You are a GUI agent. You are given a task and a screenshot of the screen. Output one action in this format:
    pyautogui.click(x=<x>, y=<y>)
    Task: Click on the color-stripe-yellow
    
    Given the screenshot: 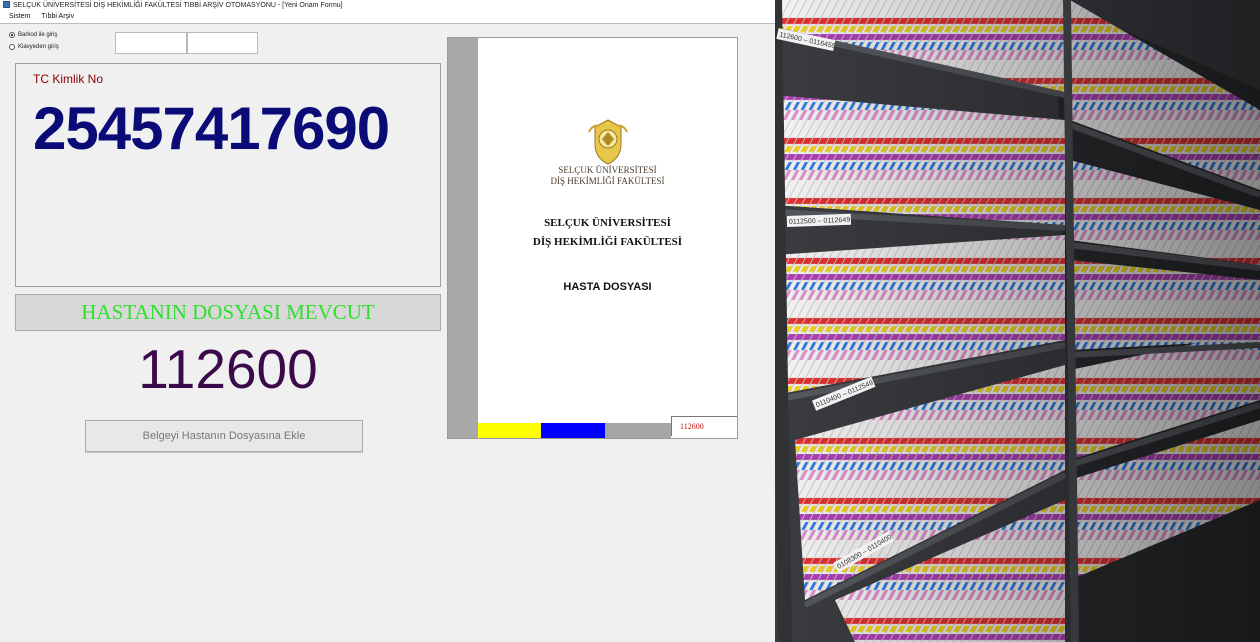 What is the action you would take?
    pyautogui.click(x=509, y=430)
    